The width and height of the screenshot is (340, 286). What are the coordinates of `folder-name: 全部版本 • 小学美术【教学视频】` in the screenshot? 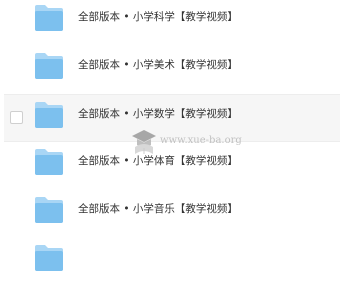 It's located at (158, 65).